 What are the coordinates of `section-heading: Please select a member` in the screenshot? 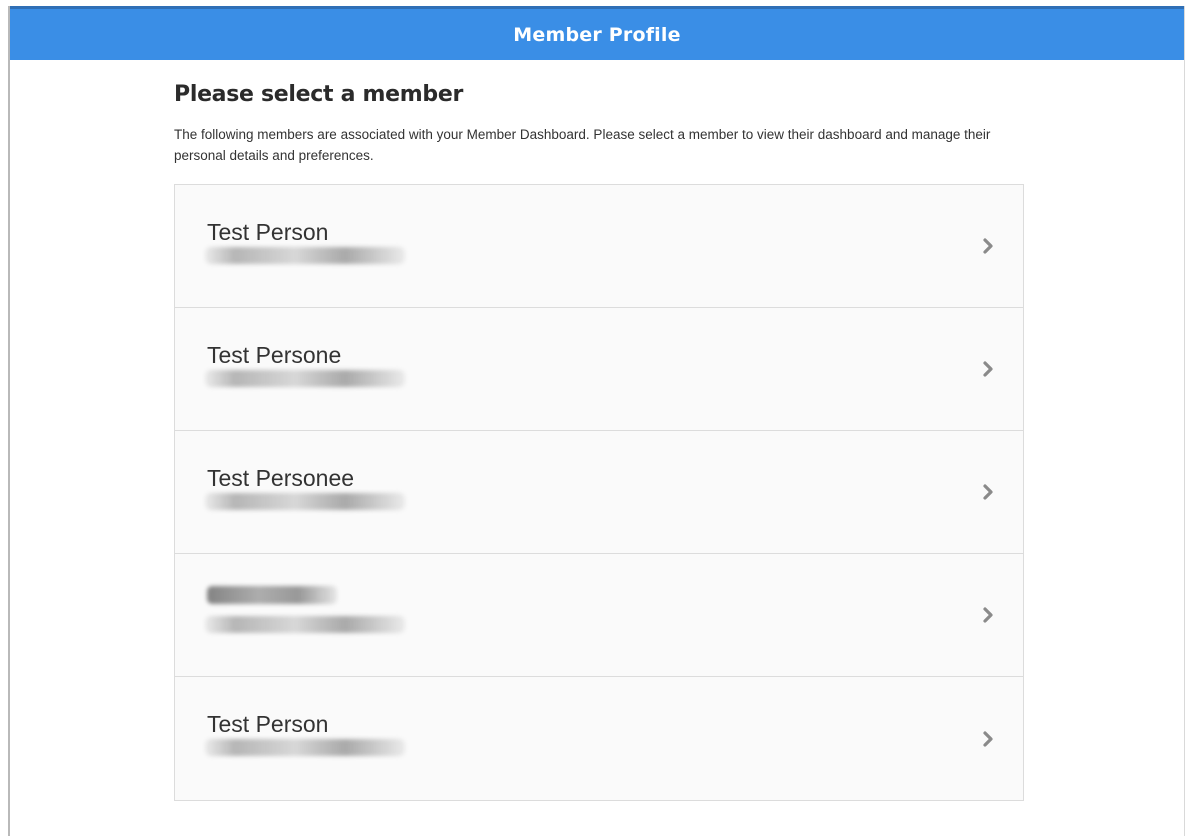 It's located at (318, 94).